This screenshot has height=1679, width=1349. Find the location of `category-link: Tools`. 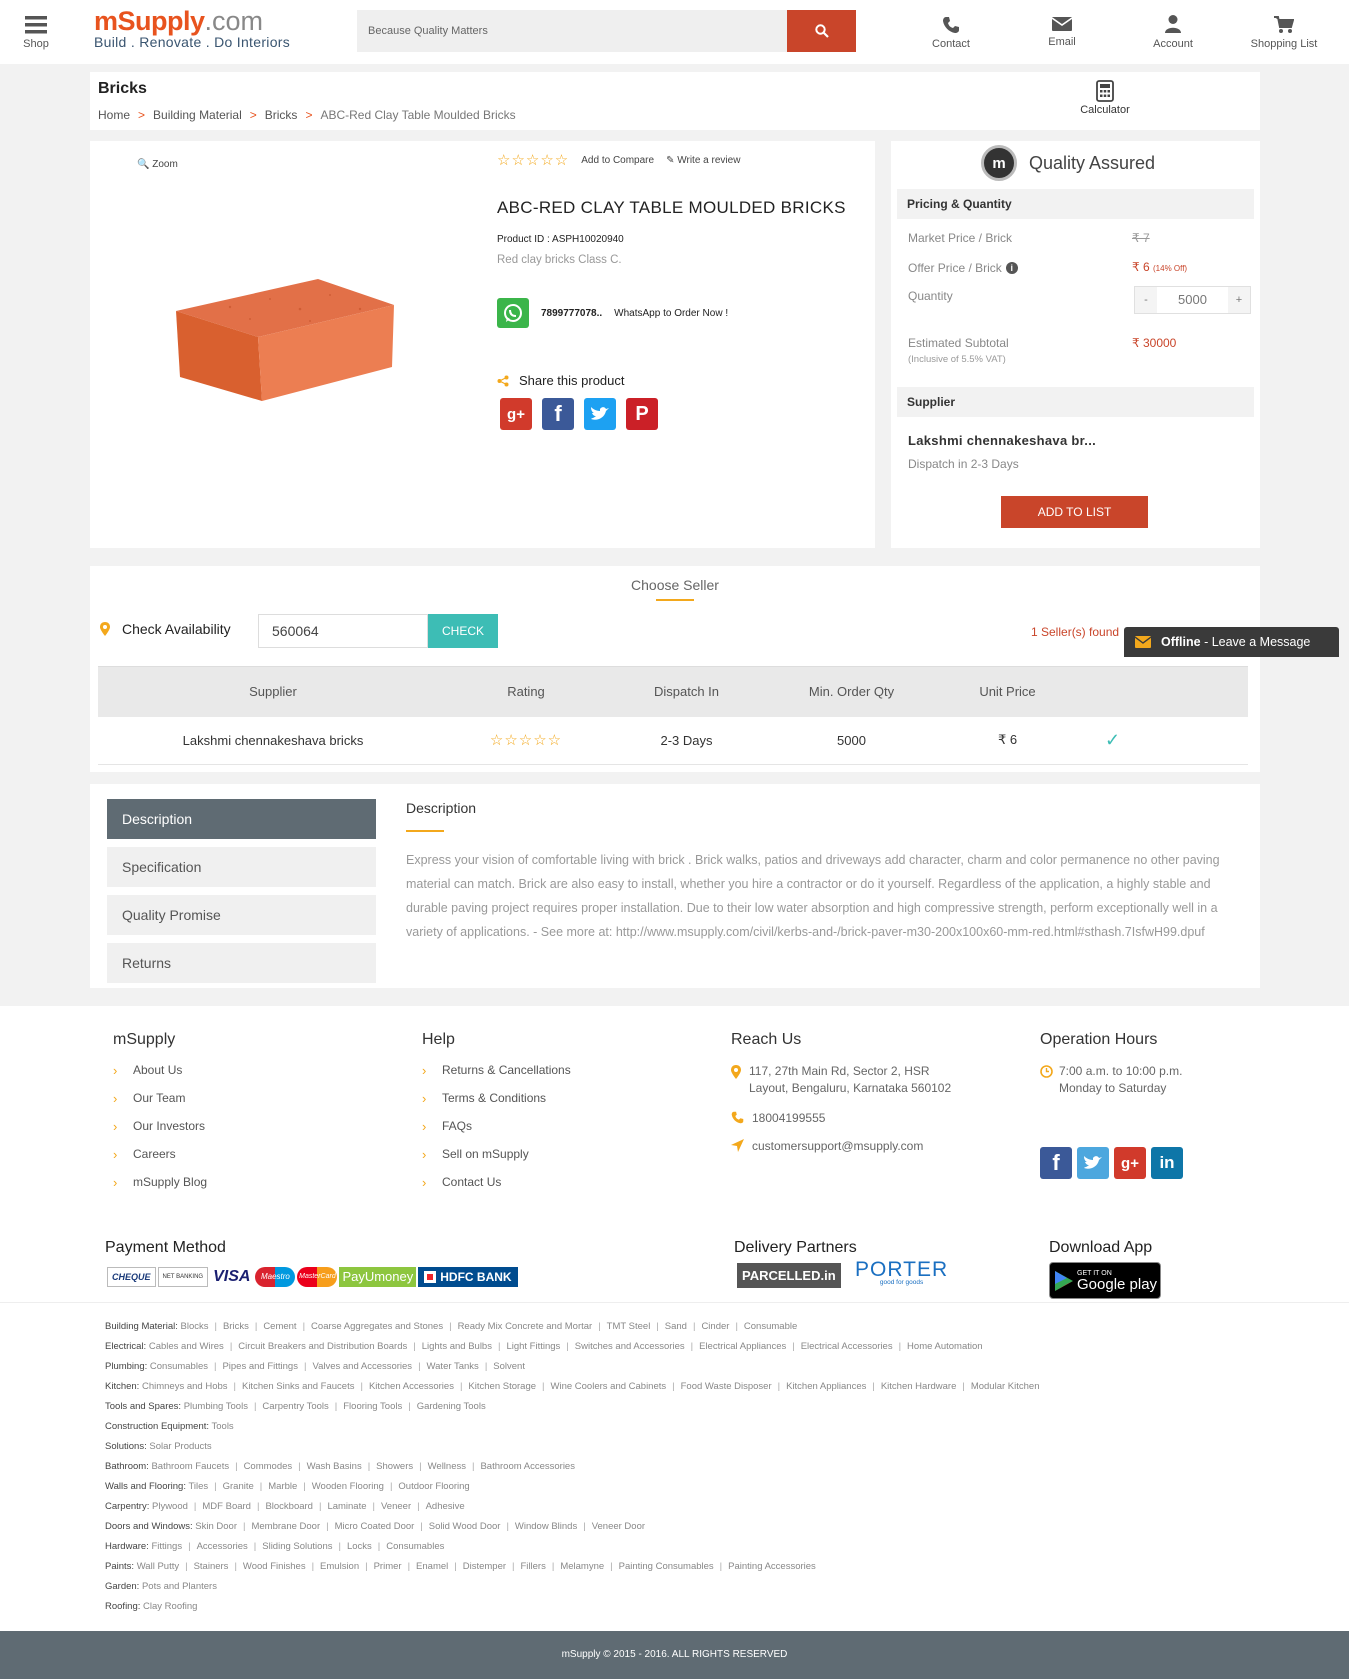

category-link: Tools is located at coordinates (223, 1426).